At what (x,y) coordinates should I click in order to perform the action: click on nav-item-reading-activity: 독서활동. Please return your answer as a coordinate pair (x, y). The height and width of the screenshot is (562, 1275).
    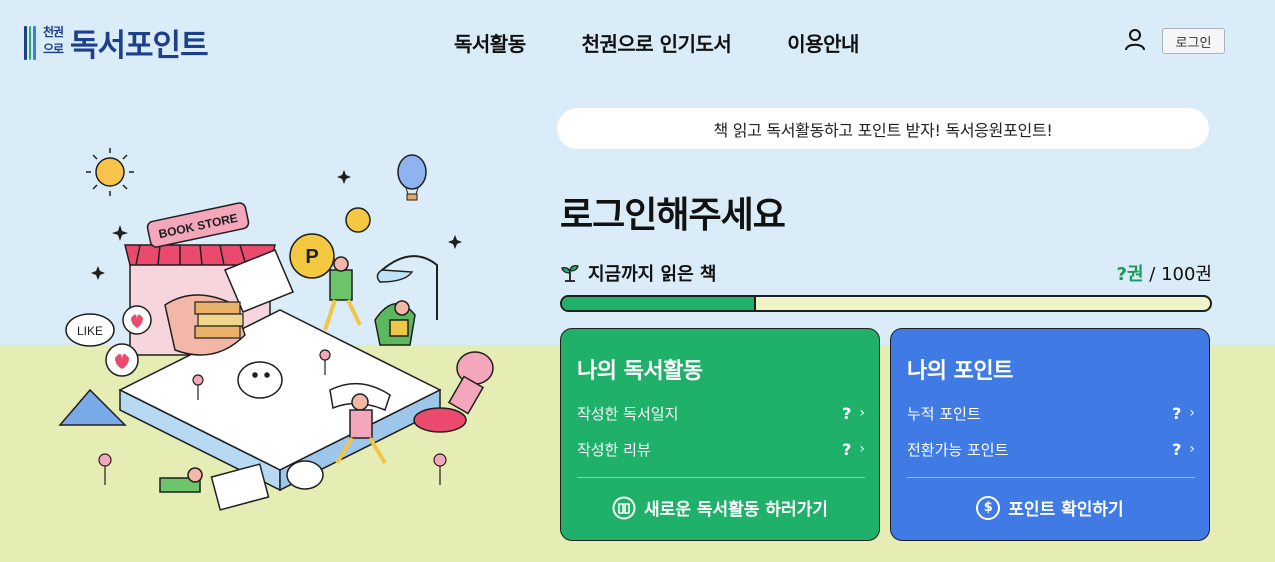
    Looking at the image, I should click on (490, 42).